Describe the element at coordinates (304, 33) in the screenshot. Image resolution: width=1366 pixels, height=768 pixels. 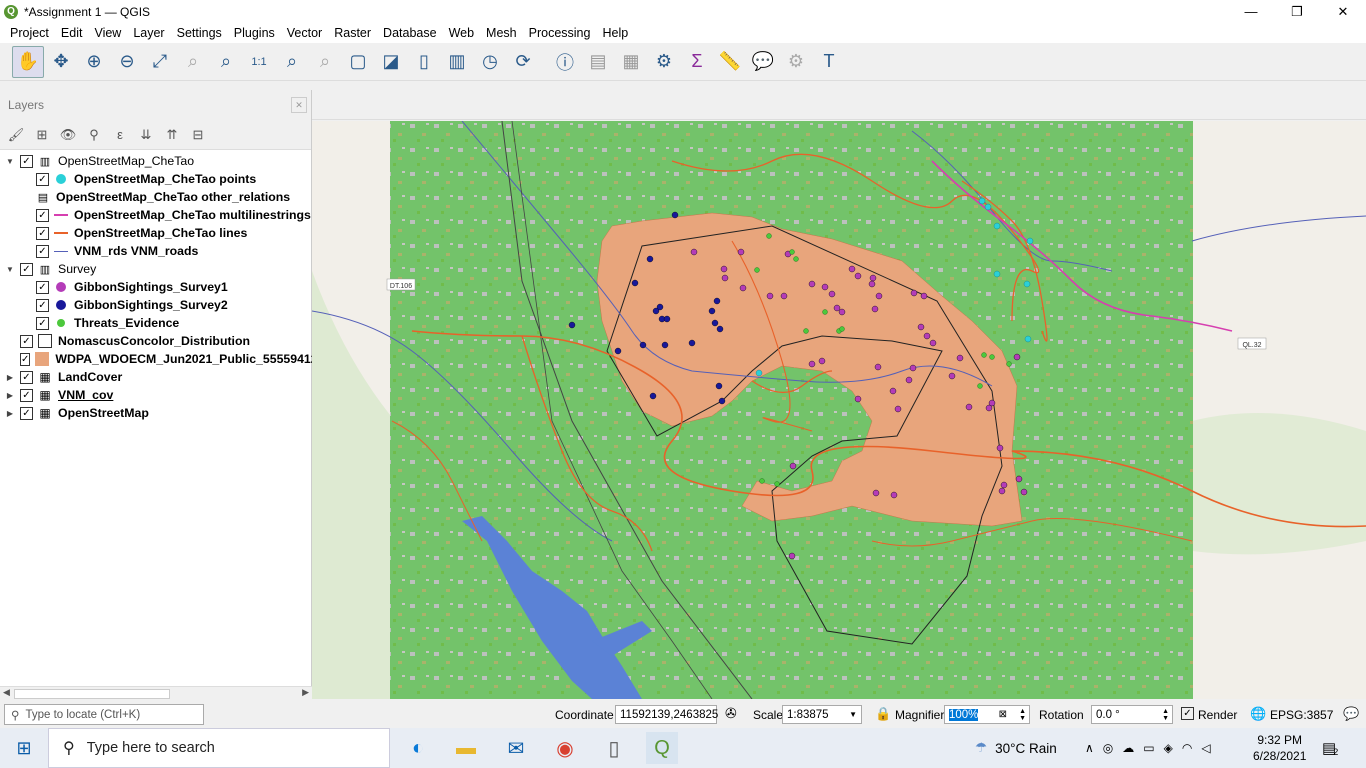
I see `menu-vector: Vector` at that location.